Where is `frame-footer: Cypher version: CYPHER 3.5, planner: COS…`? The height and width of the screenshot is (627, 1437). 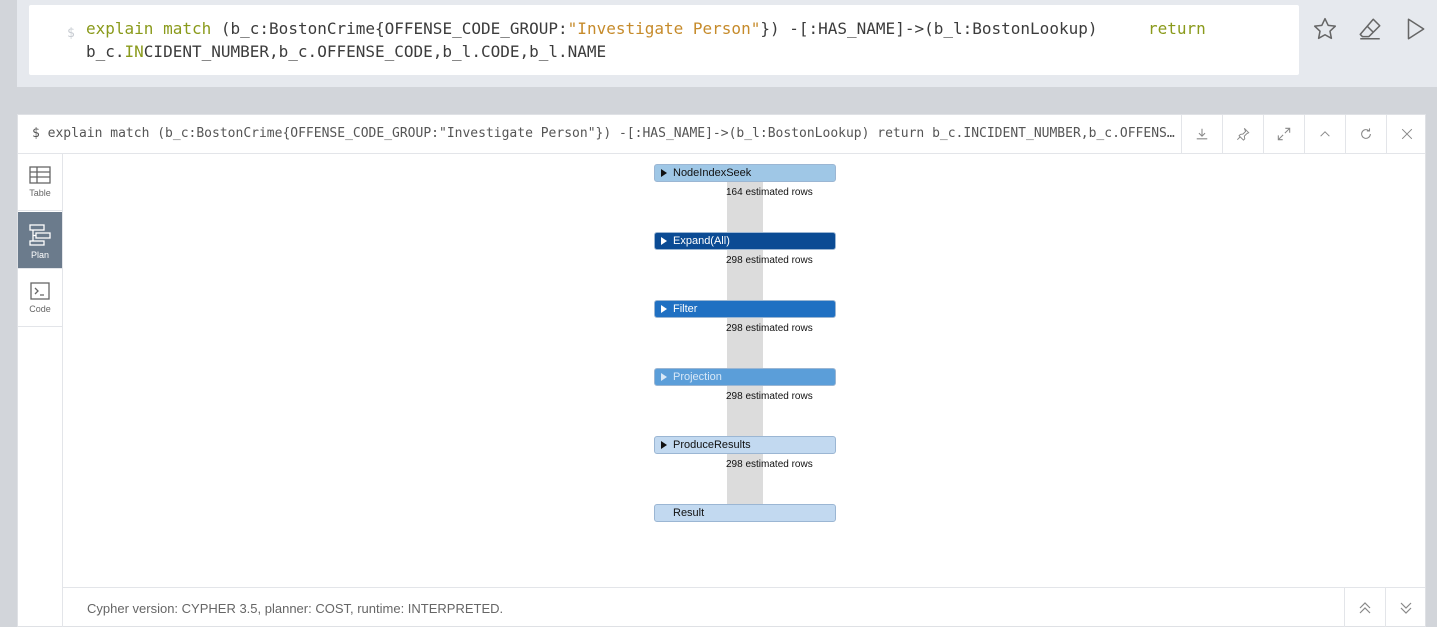 frame-footer: Cypher version: CYPHER 3.5, planner: COS… is located at coordinates (744, 607).